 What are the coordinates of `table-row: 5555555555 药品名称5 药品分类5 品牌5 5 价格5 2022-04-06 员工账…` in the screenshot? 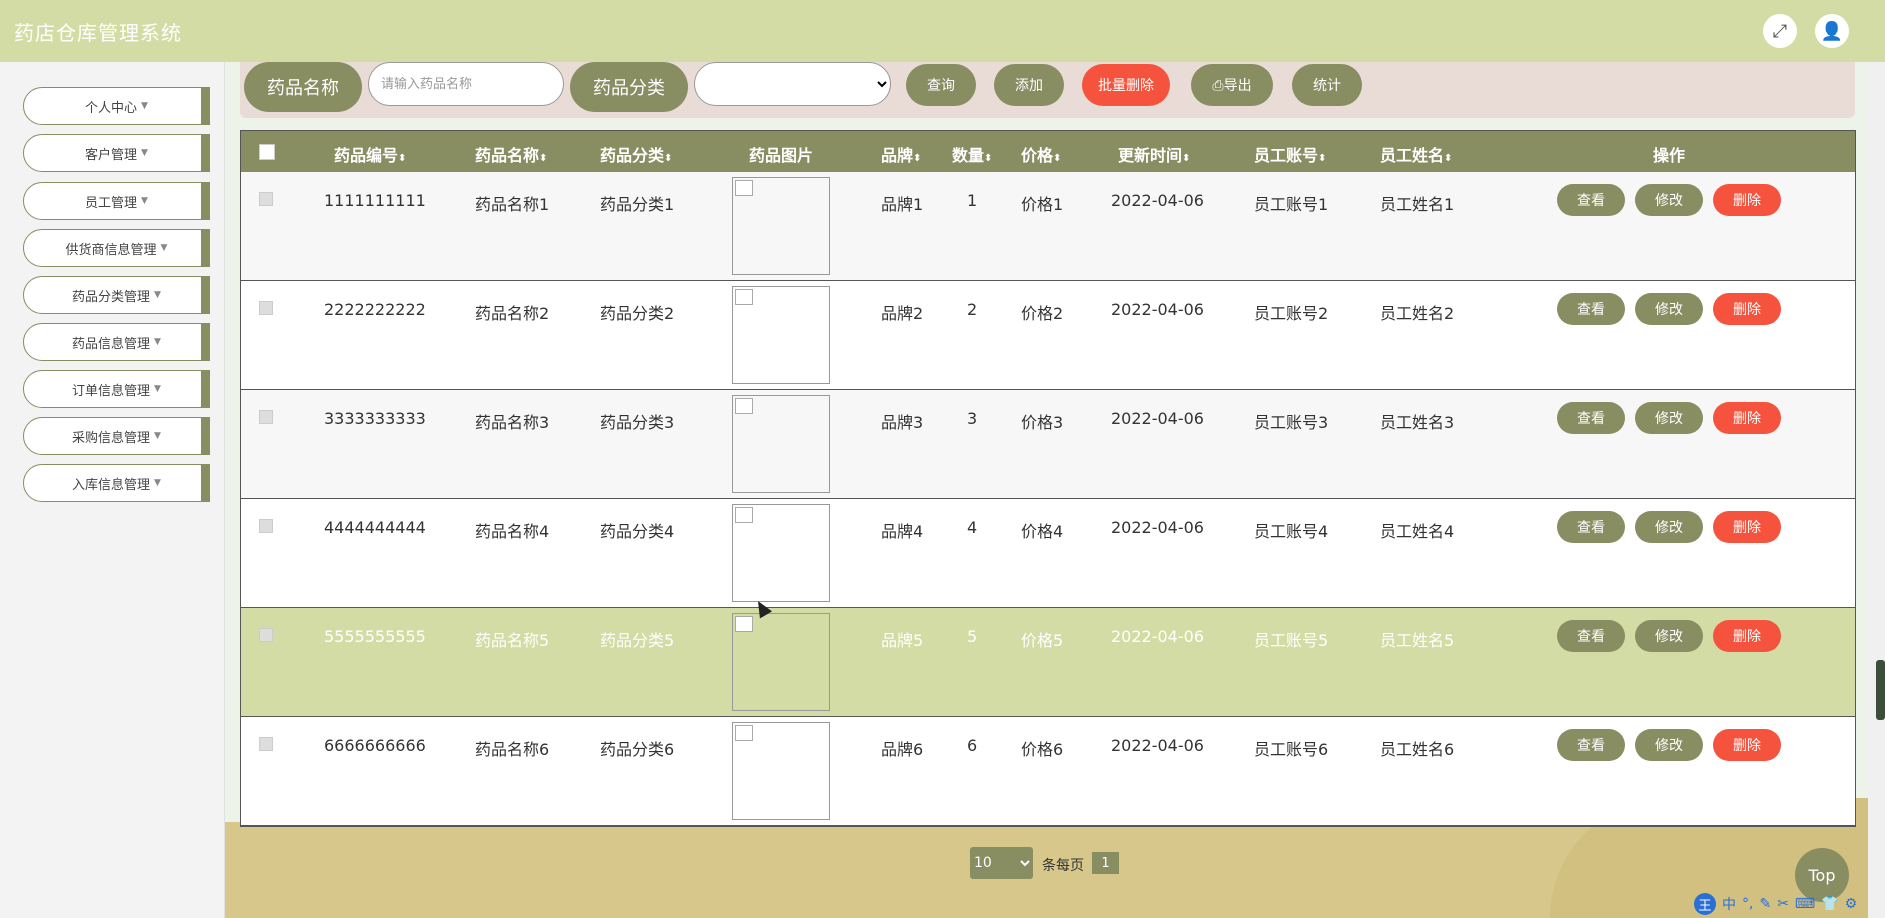 It's located at (1048, 662).